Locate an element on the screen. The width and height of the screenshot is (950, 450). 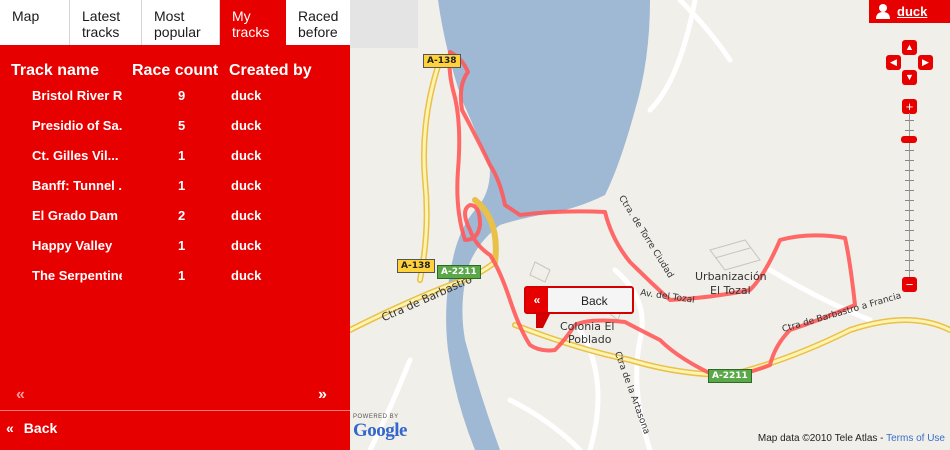
attribution-text: Map data ©2010 Tele Atlas - is located at coordinates (822, 438).